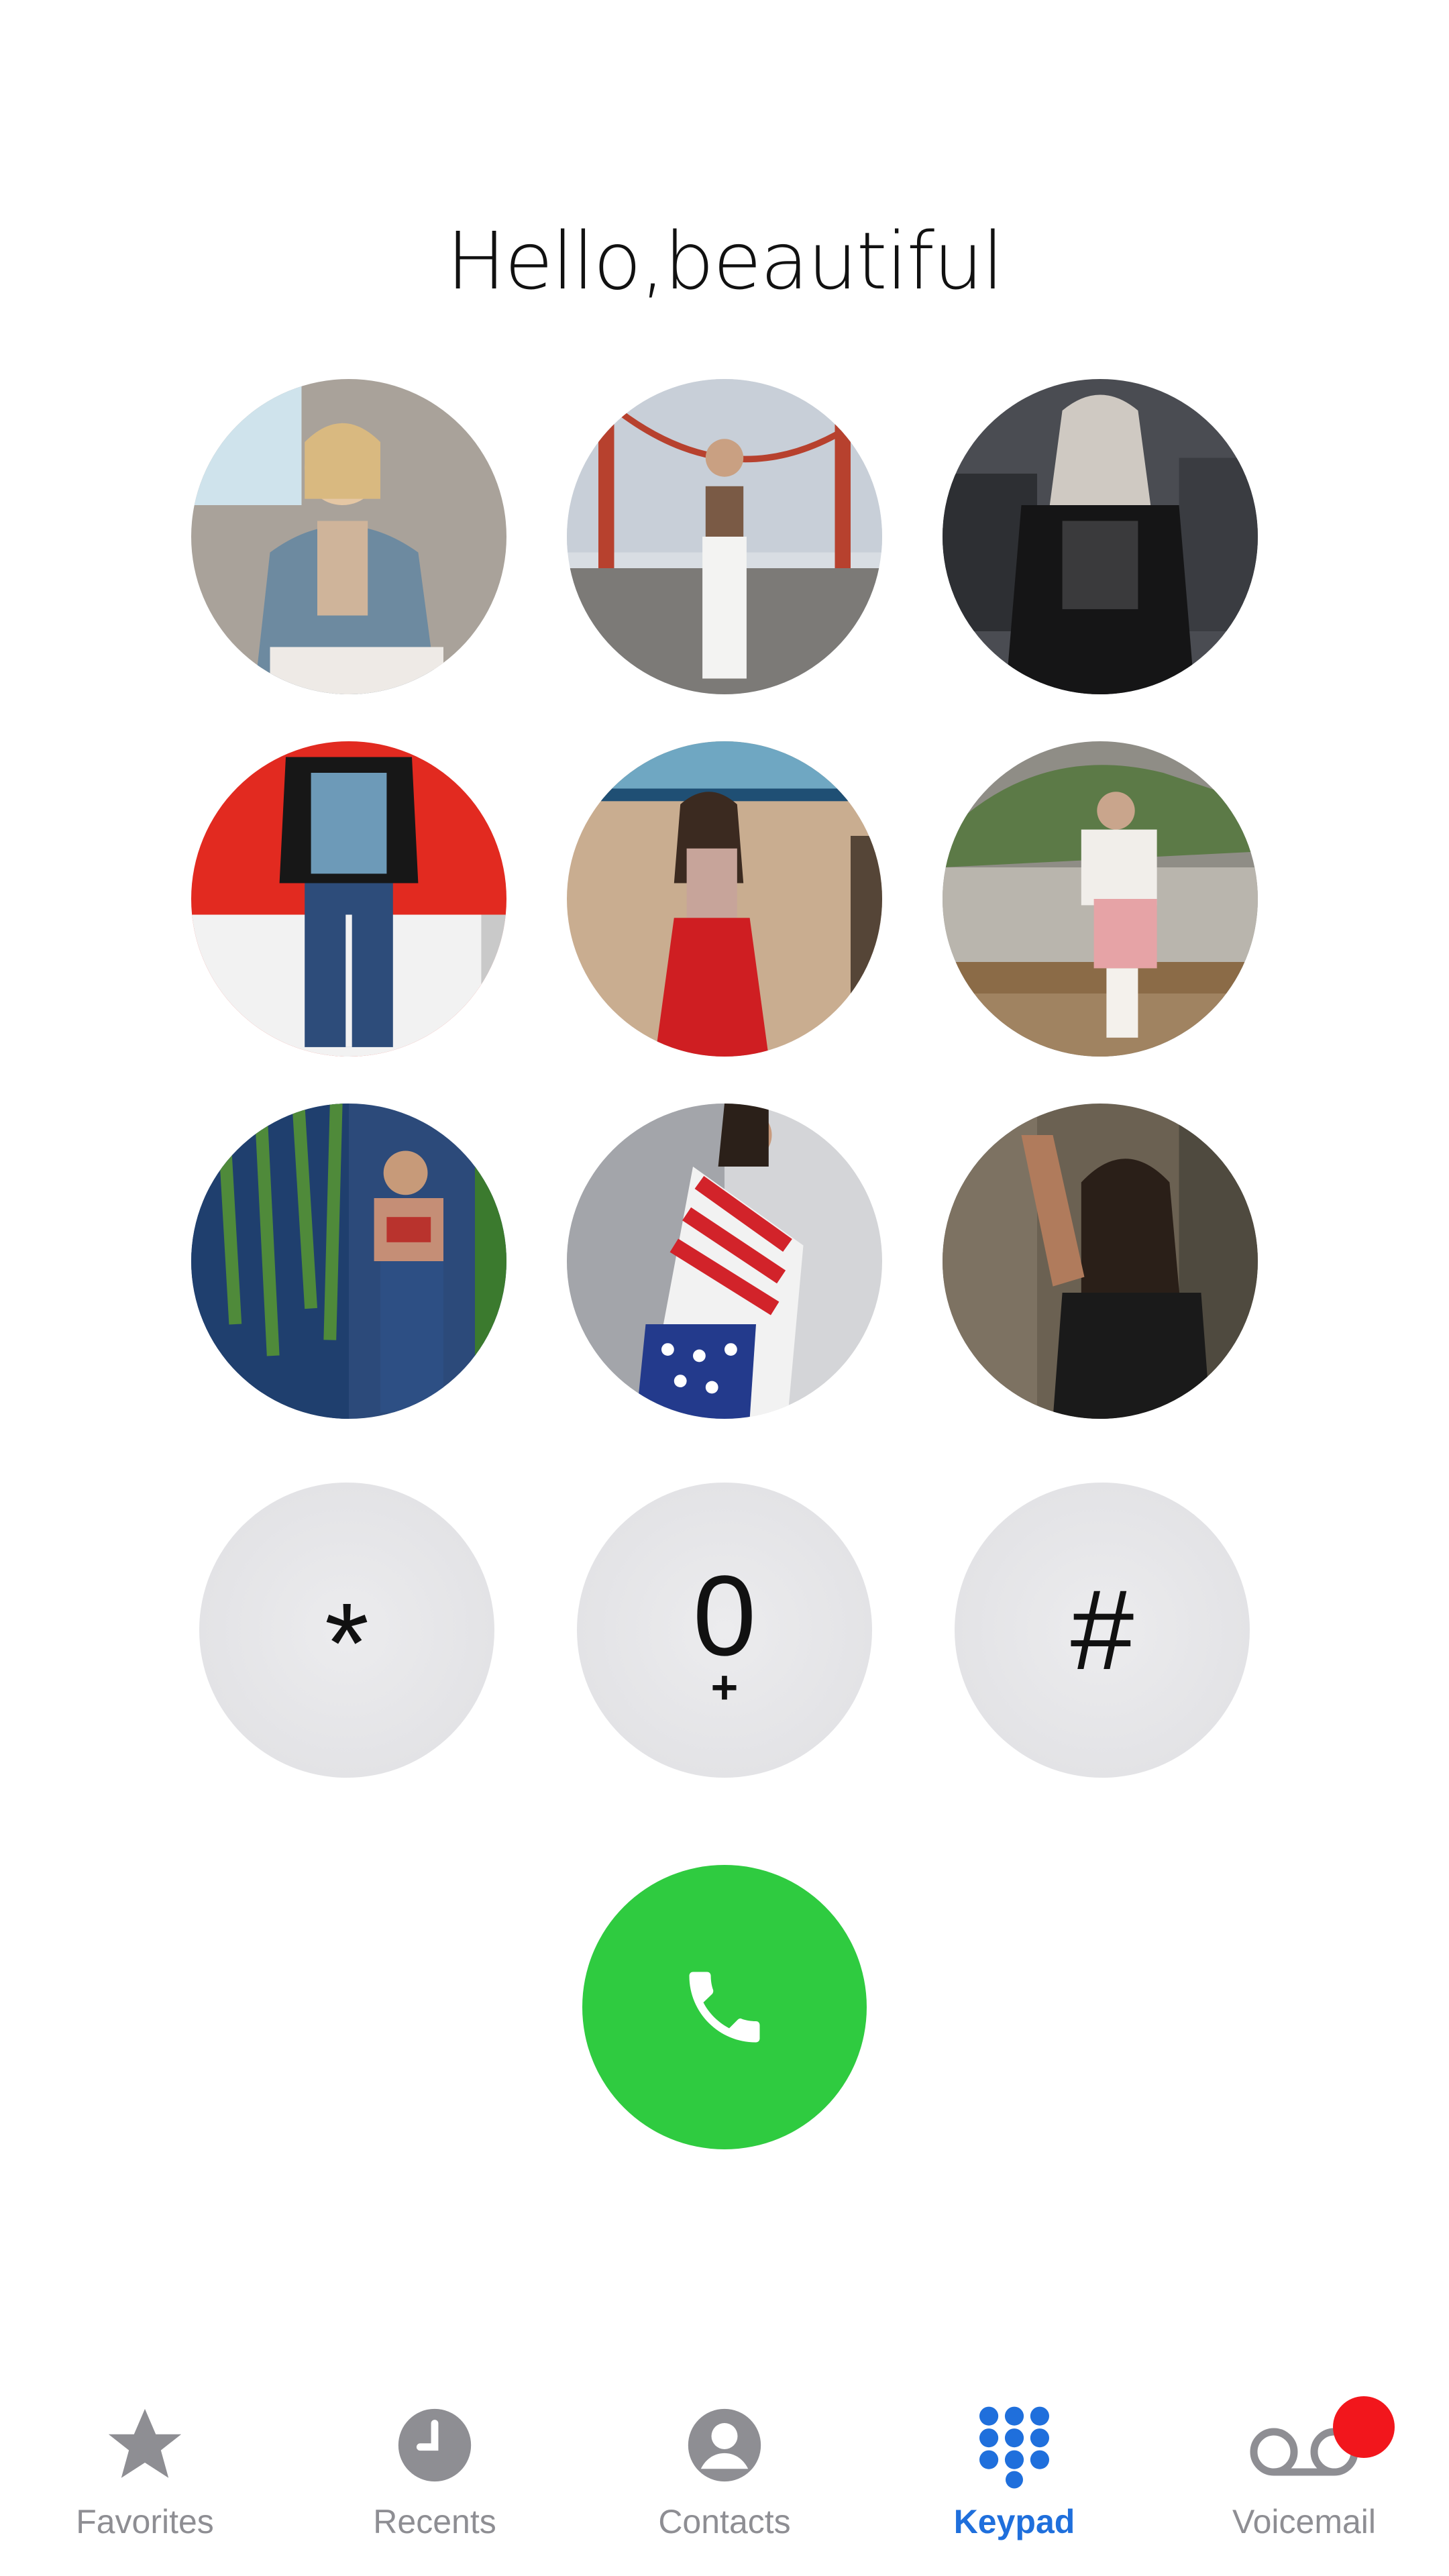  I want to click on tab-keypad-label: Keypad, so click(1014, 2521).